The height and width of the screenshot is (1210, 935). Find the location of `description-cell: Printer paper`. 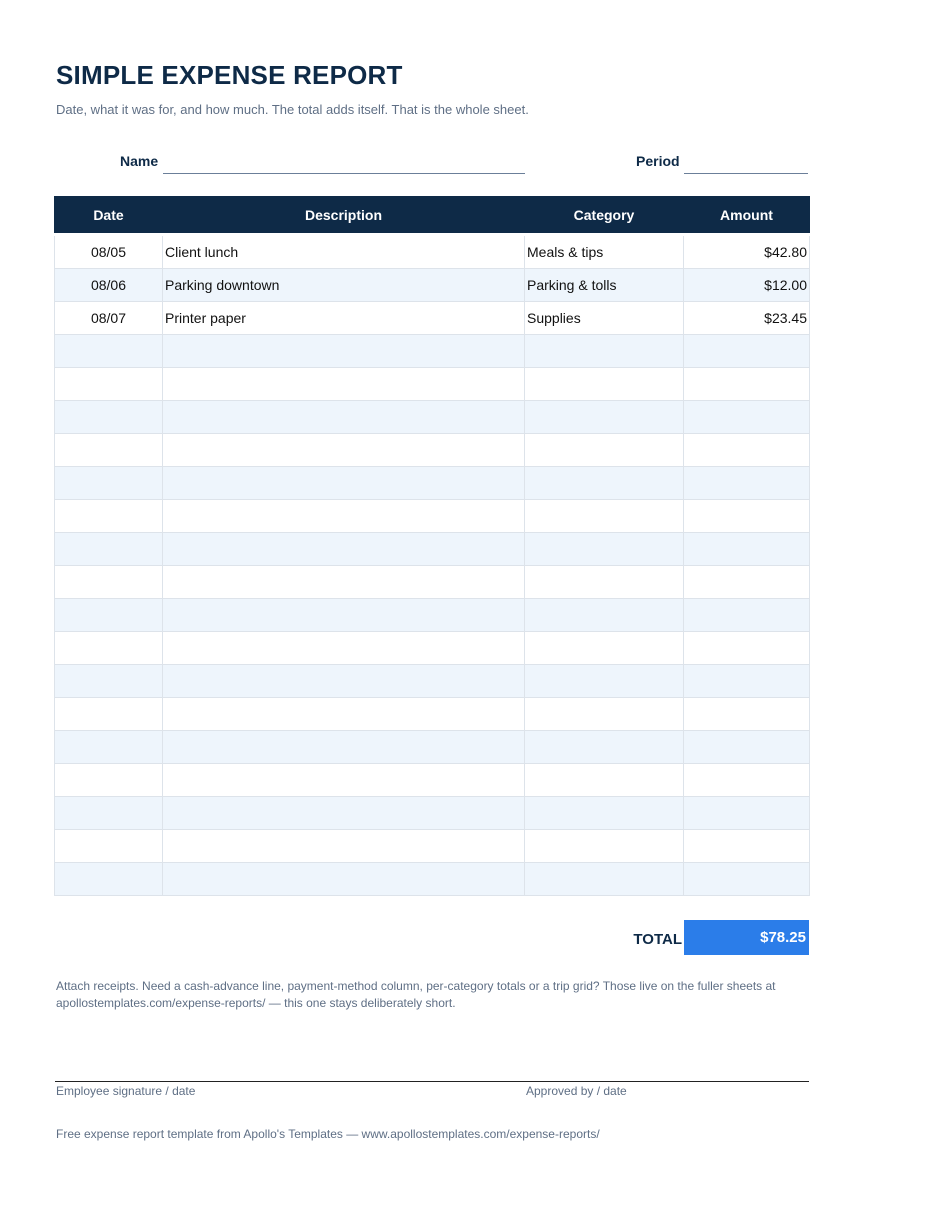

description-cell: Printer paper is located at coordinates (343, 318).